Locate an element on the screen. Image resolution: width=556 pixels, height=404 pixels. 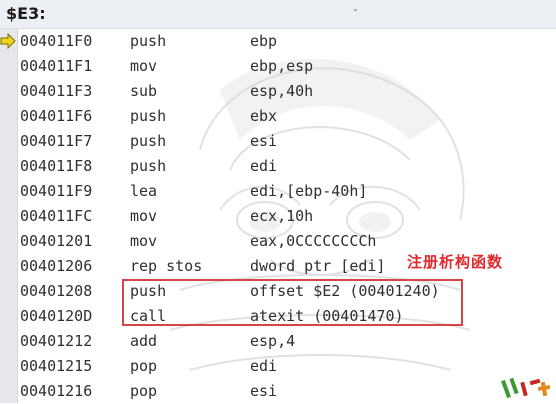
current-instruction-arrow-icon is located at coordinates (8, 41).